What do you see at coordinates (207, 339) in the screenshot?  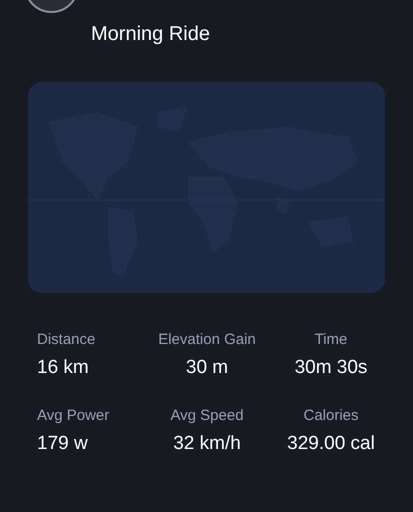 I see `stat-label: Elevation Gain` at bounding box center [207, 339].